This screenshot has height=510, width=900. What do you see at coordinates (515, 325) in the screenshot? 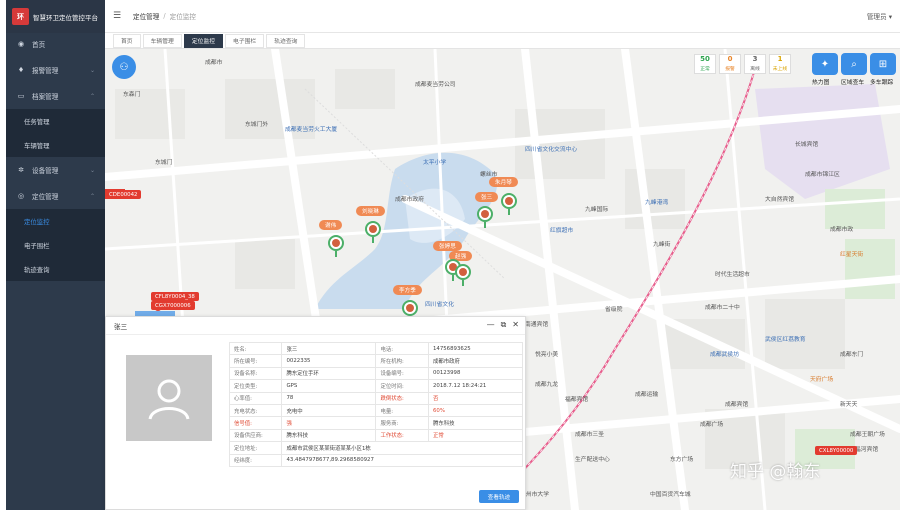
I see `close-icon: ✕` at bounding box center [515, 325].